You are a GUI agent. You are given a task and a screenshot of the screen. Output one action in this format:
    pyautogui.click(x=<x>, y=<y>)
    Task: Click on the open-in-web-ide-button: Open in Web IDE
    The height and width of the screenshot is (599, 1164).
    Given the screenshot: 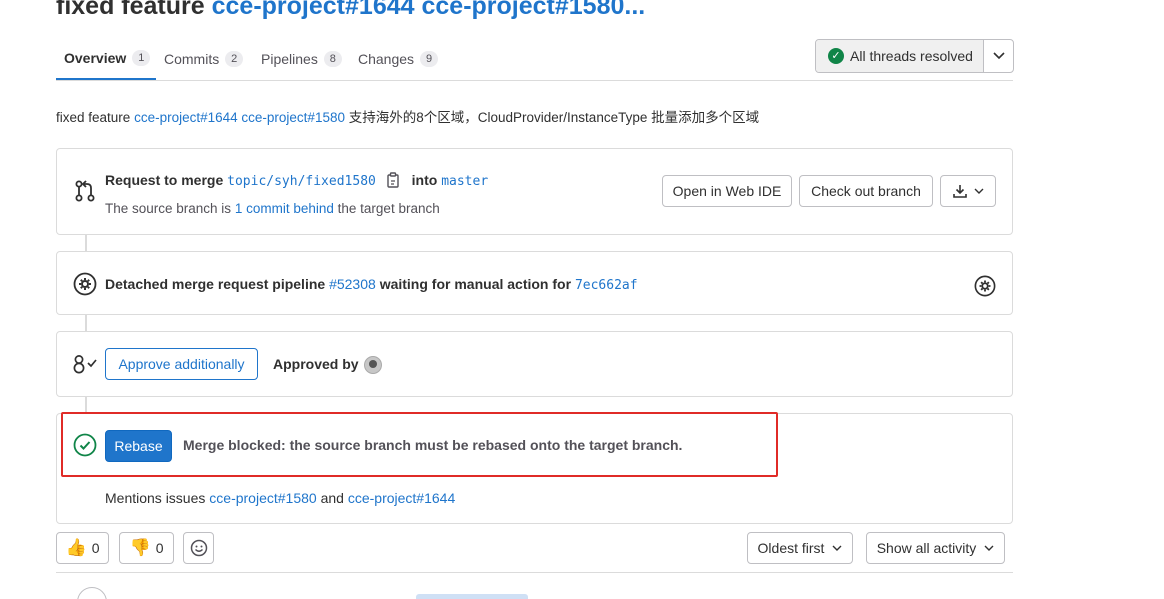 What is the action you would take?
    pyautogui.click(x=727, y=191)
    